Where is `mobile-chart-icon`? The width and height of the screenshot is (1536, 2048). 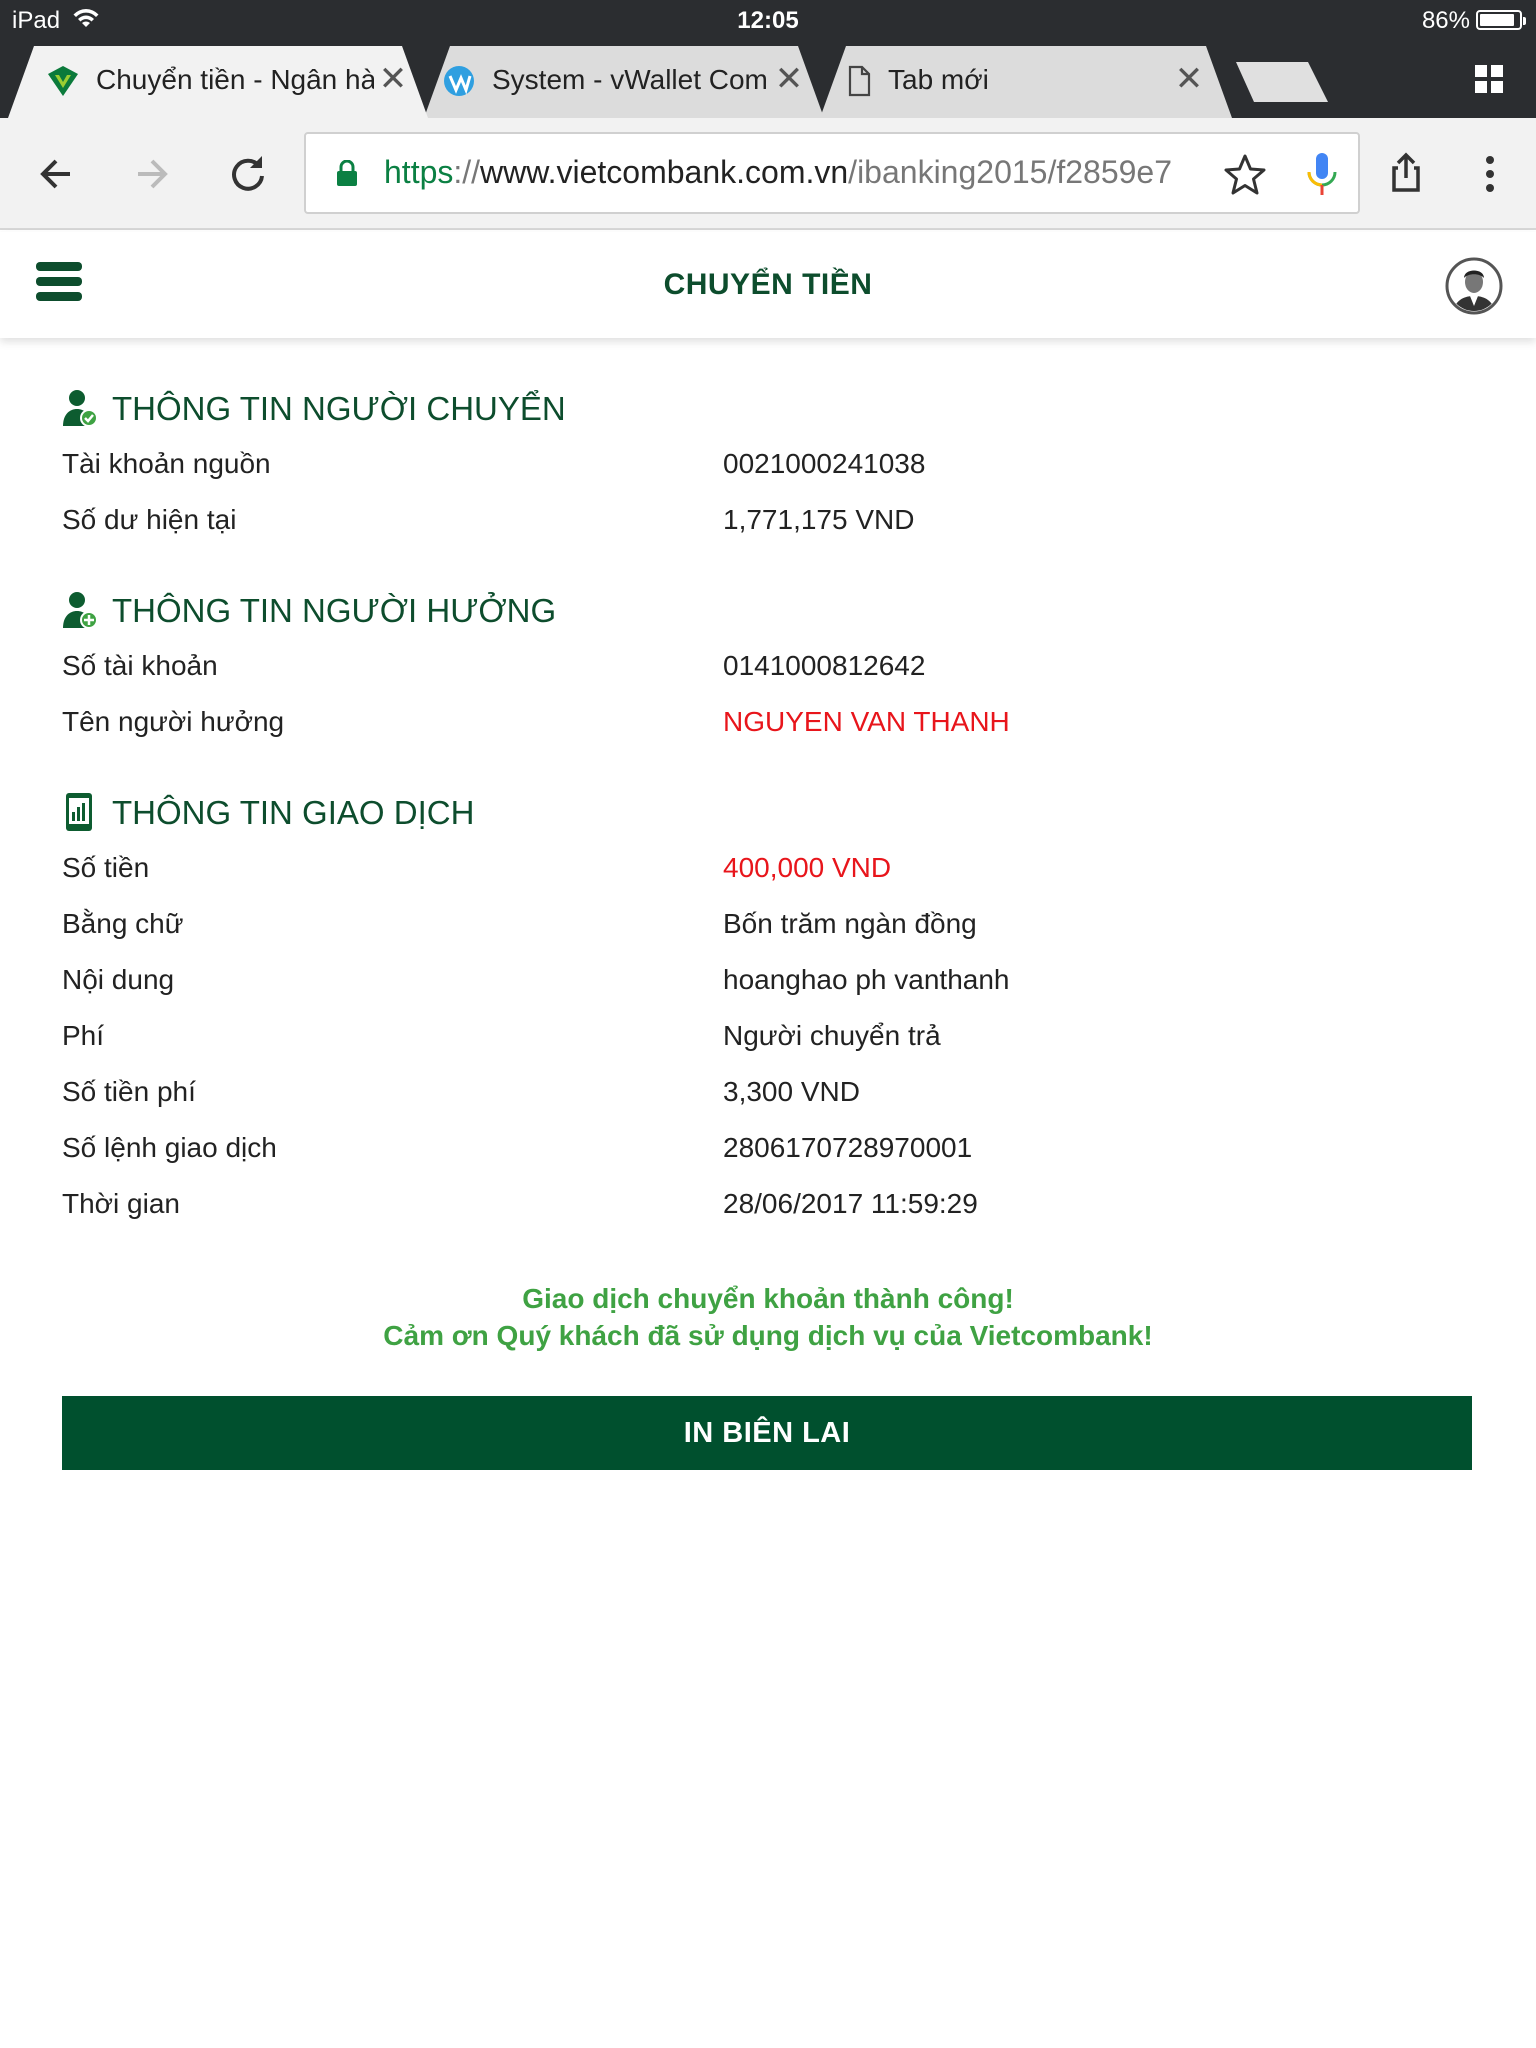
mobile-chart-icon is located at coordinates (79, 812).